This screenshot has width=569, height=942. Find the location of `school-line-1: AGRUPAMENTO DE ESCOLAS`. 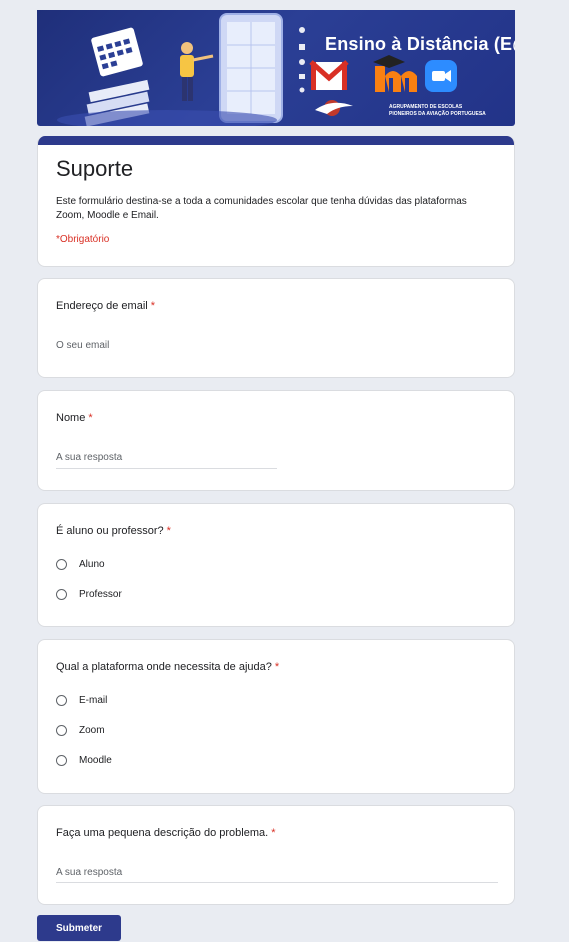

school-line-1: AGRUPAMENTO DE ESCOLAS is located at coordinates (426, 107).